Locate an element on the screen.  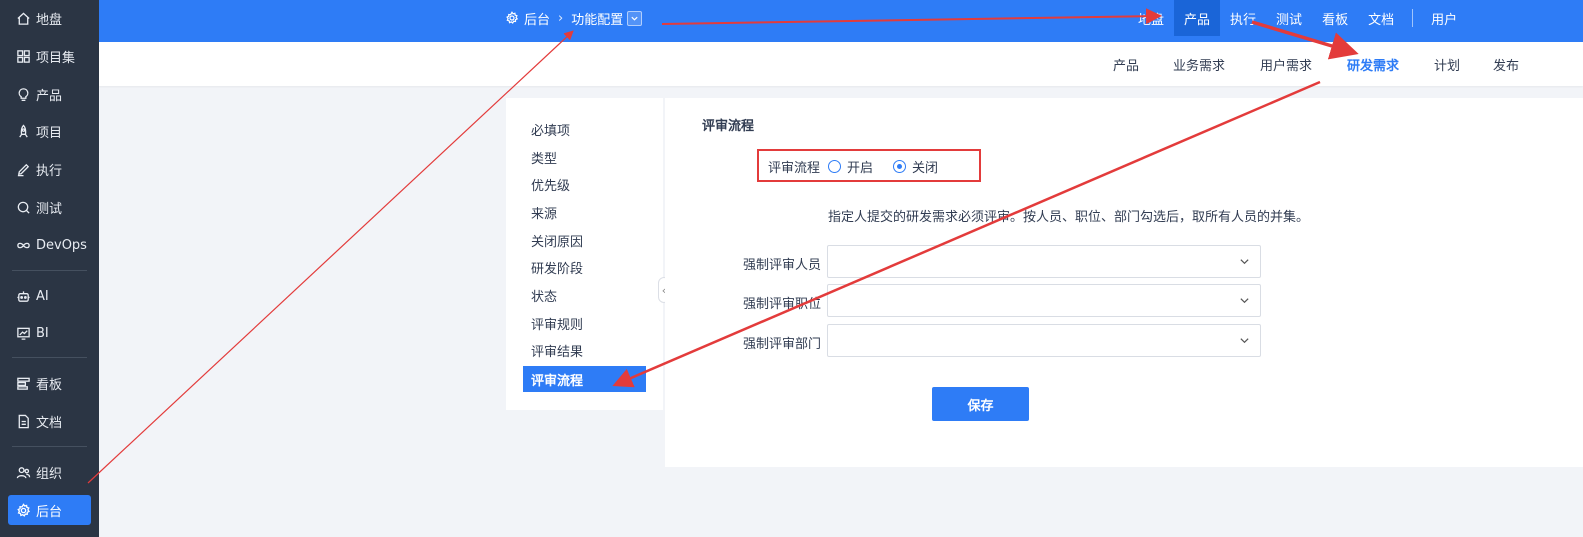
radio-off-label: 关闭 is located at coordinates (925, 166).